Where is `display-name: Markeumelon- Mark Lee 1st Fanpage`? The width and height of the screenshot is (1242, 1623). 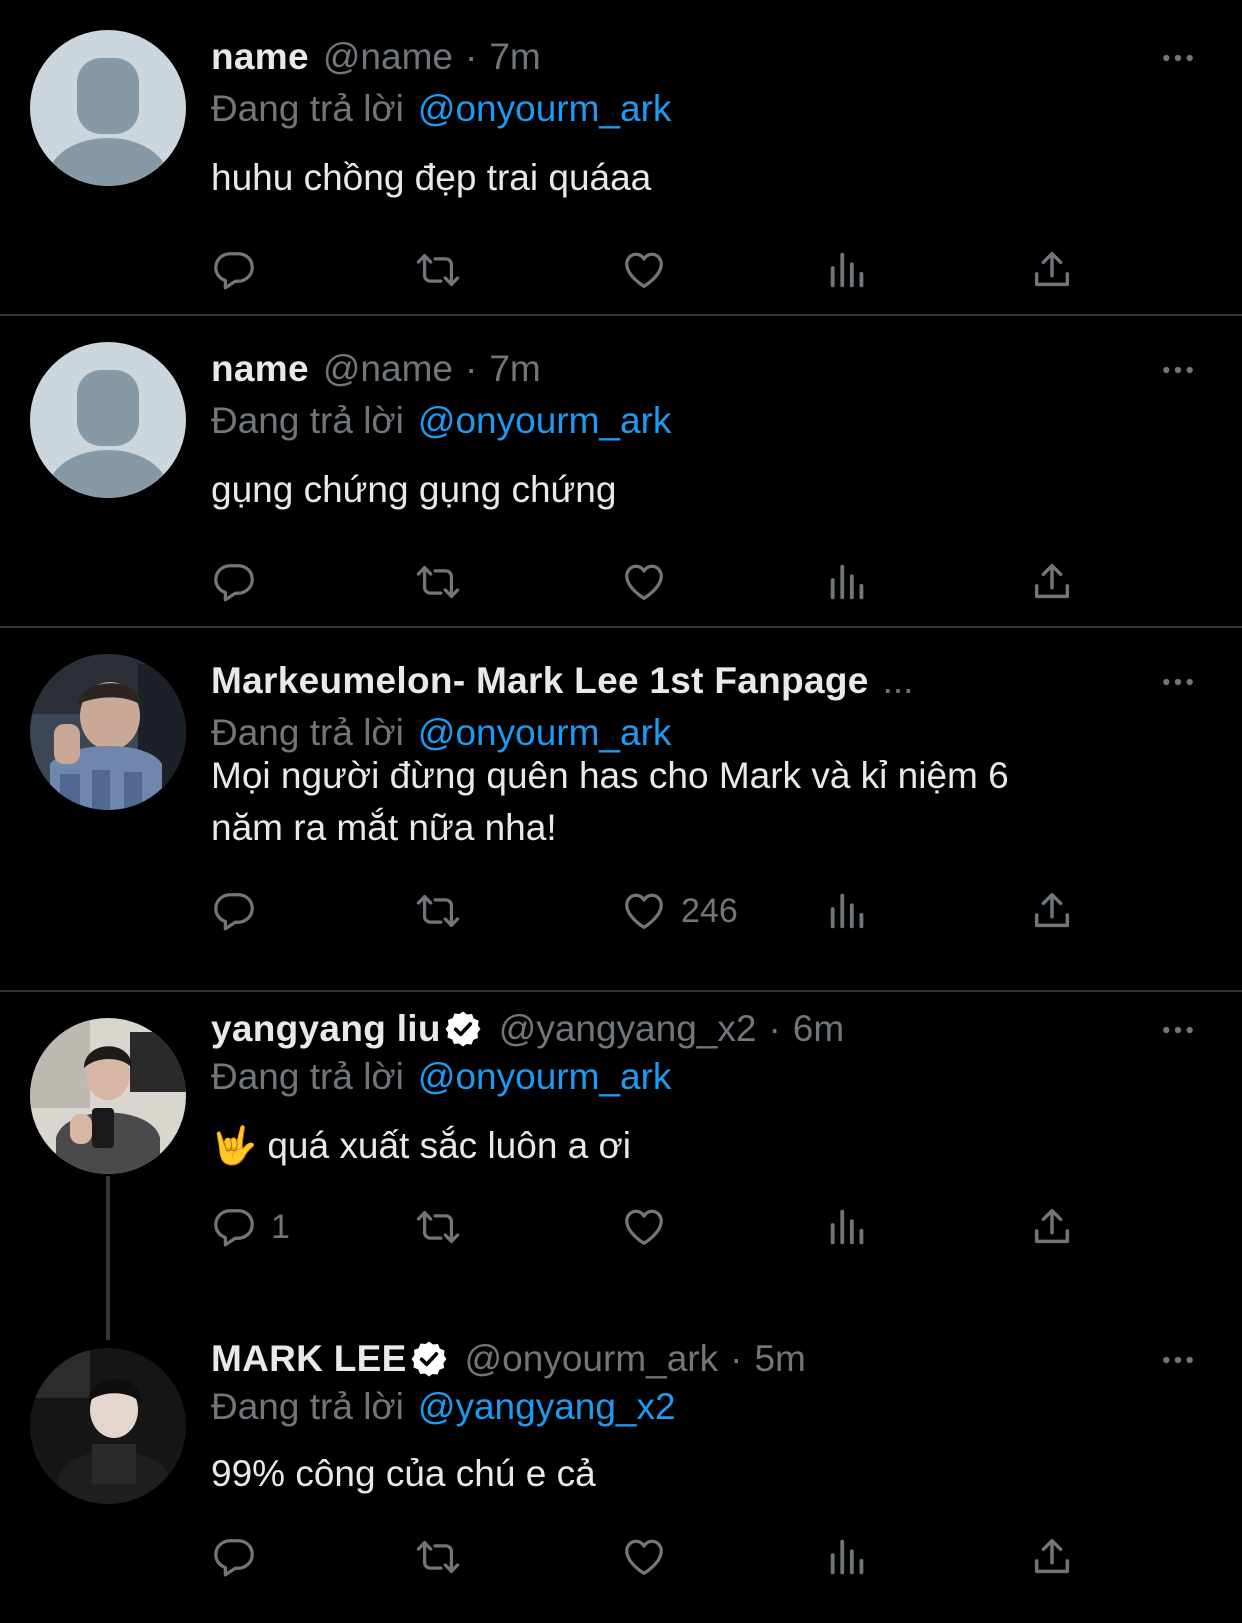
display-name: Markeumelon- Mark Lee 1st Fanpage is located at coordinates (540, 681).